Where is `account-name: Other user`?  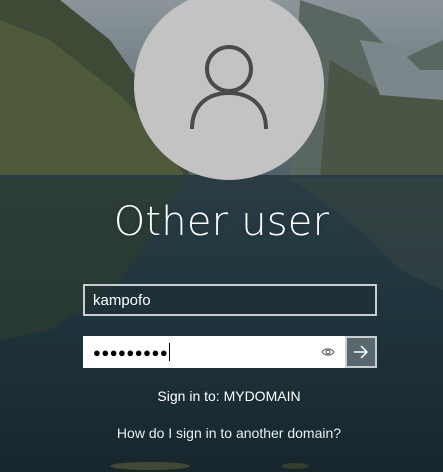 account-name: Other user is located at coordinates (221, 222).